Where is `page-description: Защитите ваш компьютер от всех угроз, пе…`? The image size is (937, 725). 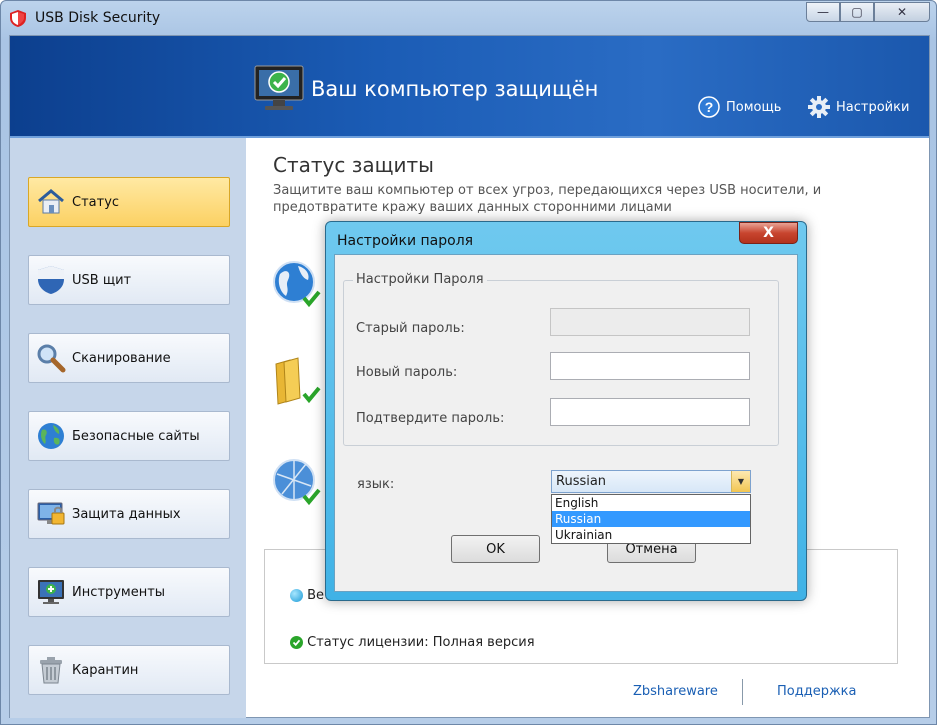 page-description: Защитите ваш компьютер от всех угроз, пе… is located at coordinates (547, 199).